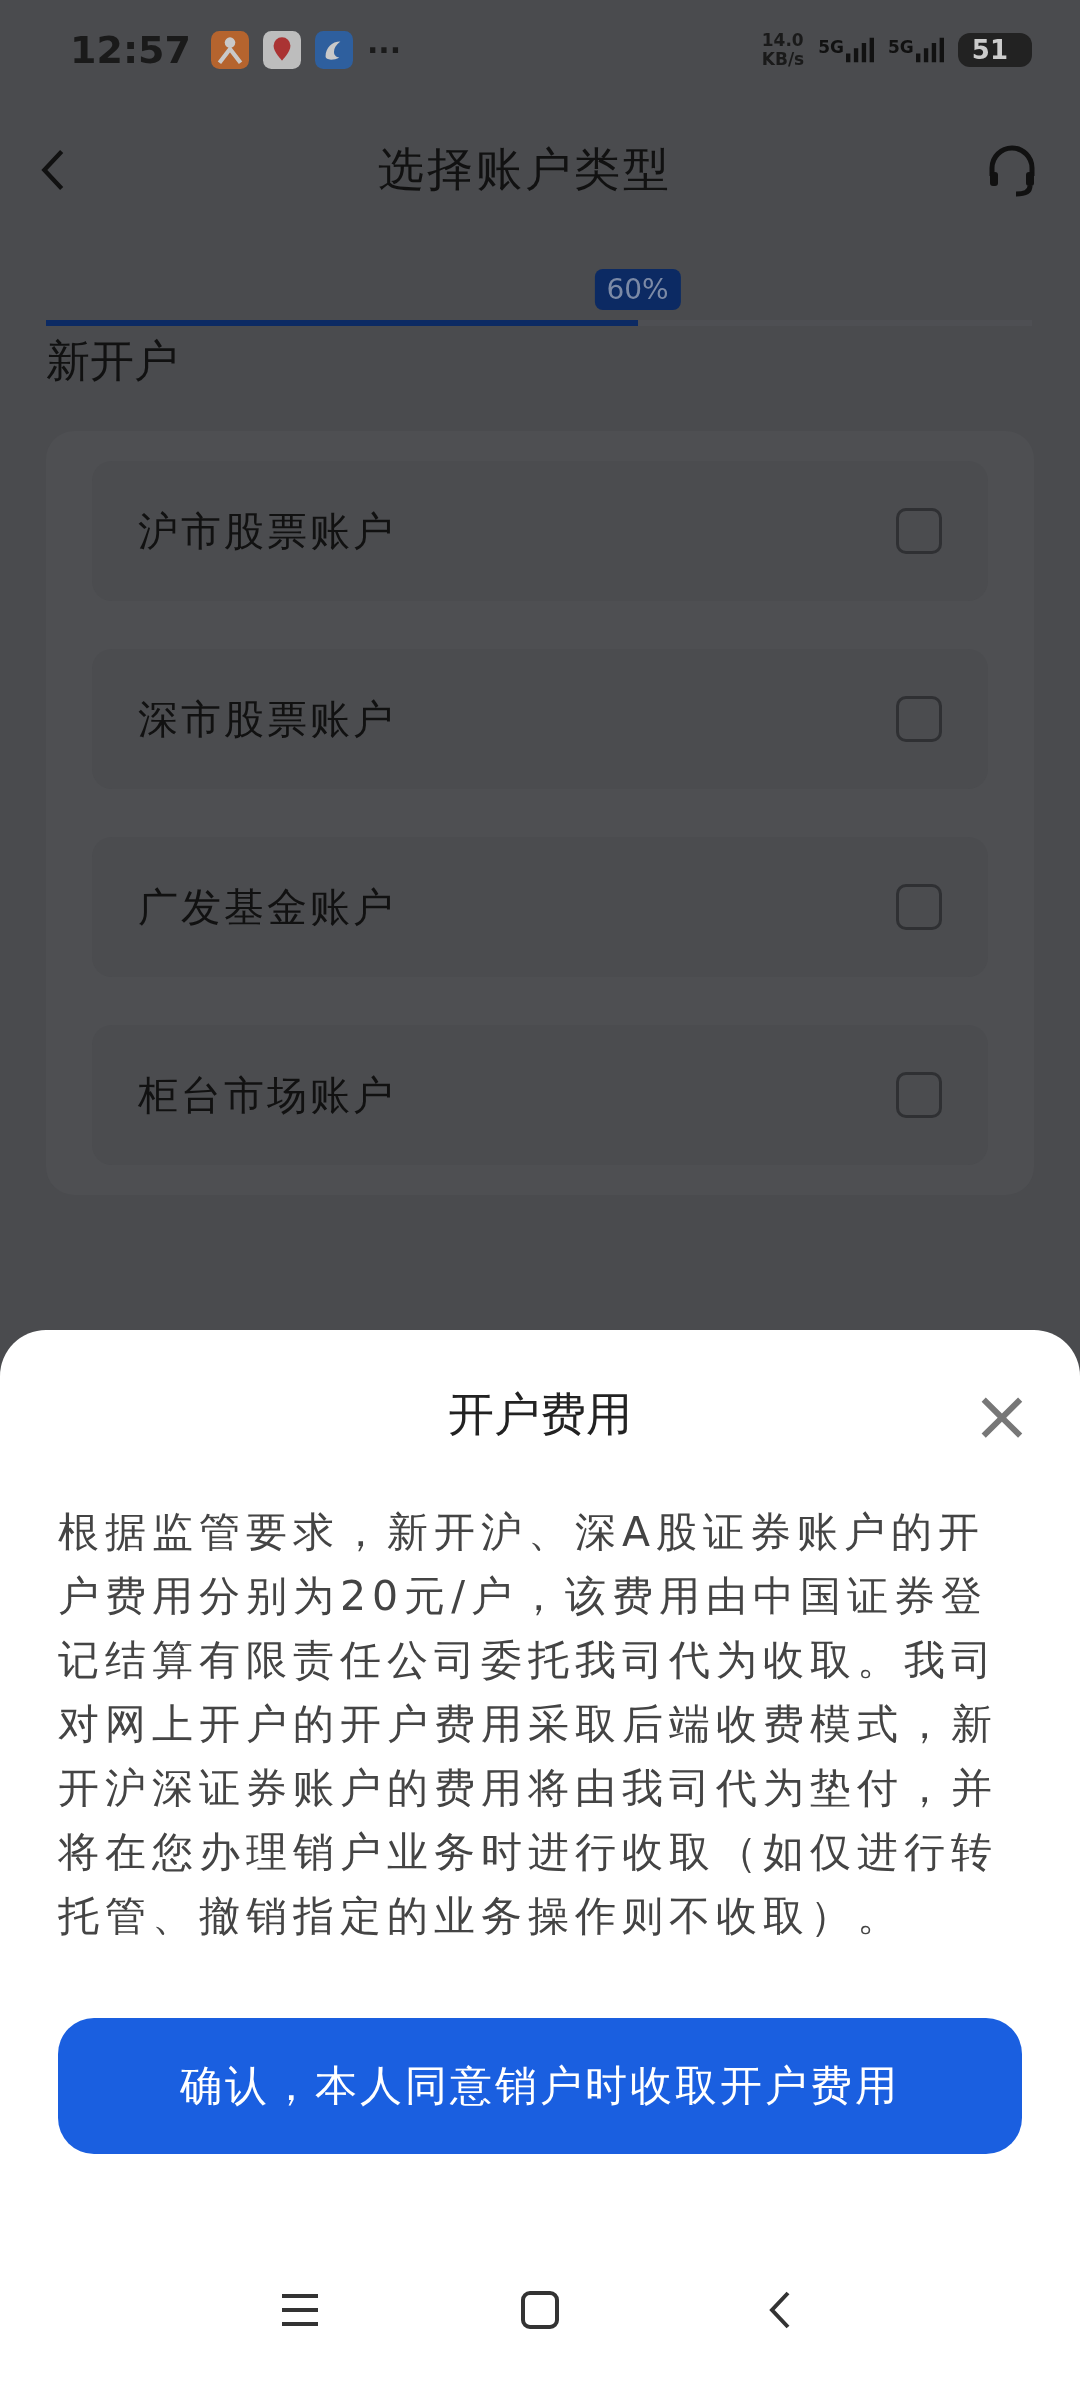 Image resolution: width=1080 pixels, height=2400 pixels. What do you see at coordinates (229, 50) in the screenshot?
I see `app-icon` at bounding box center [229, 50].